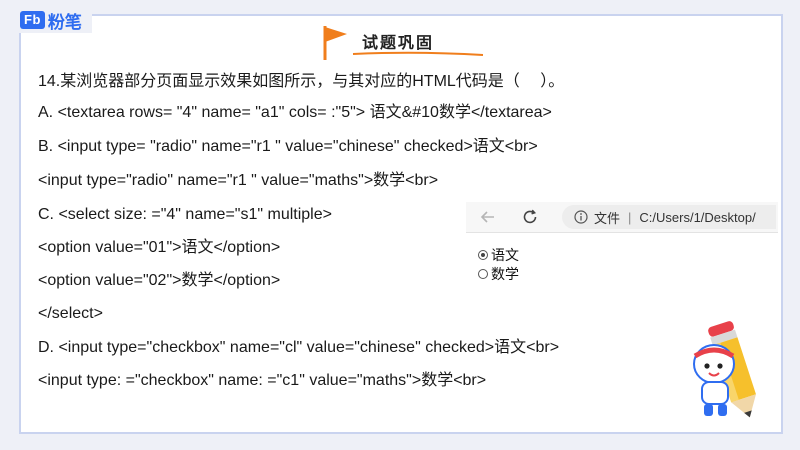 The image size is (800, 450). I want to click on option-c-line-2: <option value="01">语文</option>, so click(159, 247).